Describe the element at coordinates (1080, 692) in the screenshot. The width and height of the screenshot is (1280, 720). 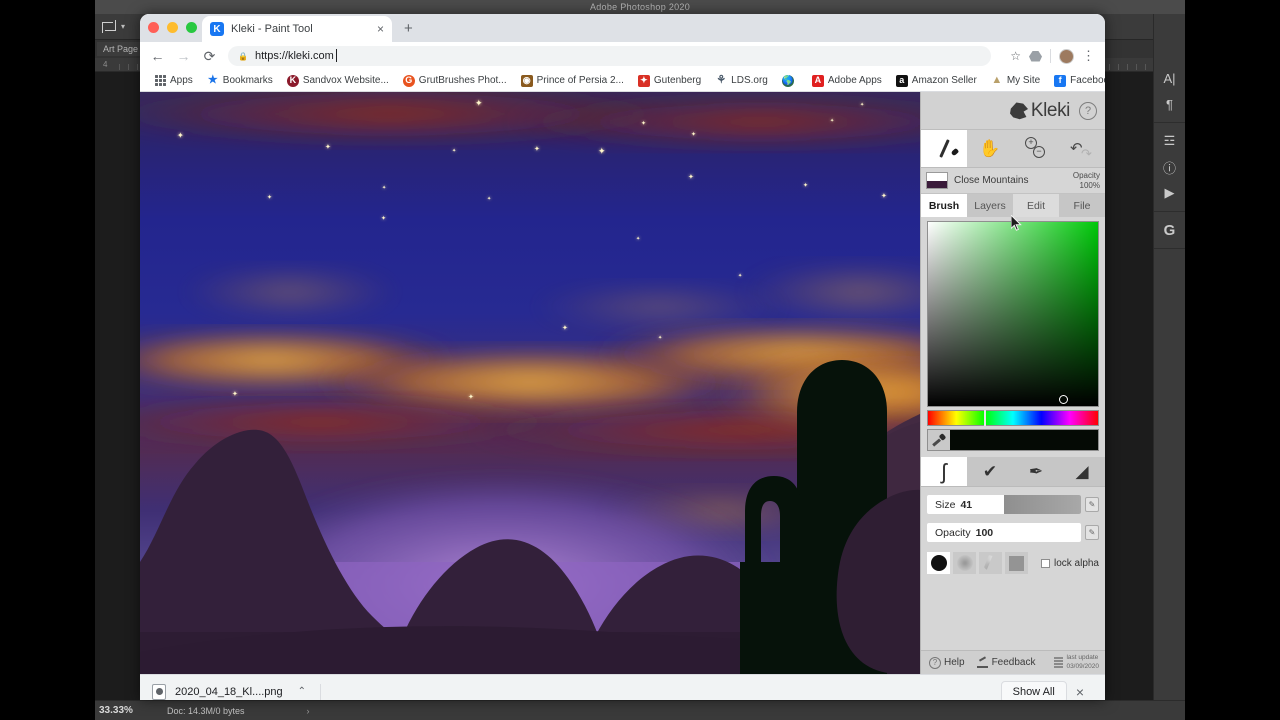
I see `close-shelf-icon: ×` at that location.